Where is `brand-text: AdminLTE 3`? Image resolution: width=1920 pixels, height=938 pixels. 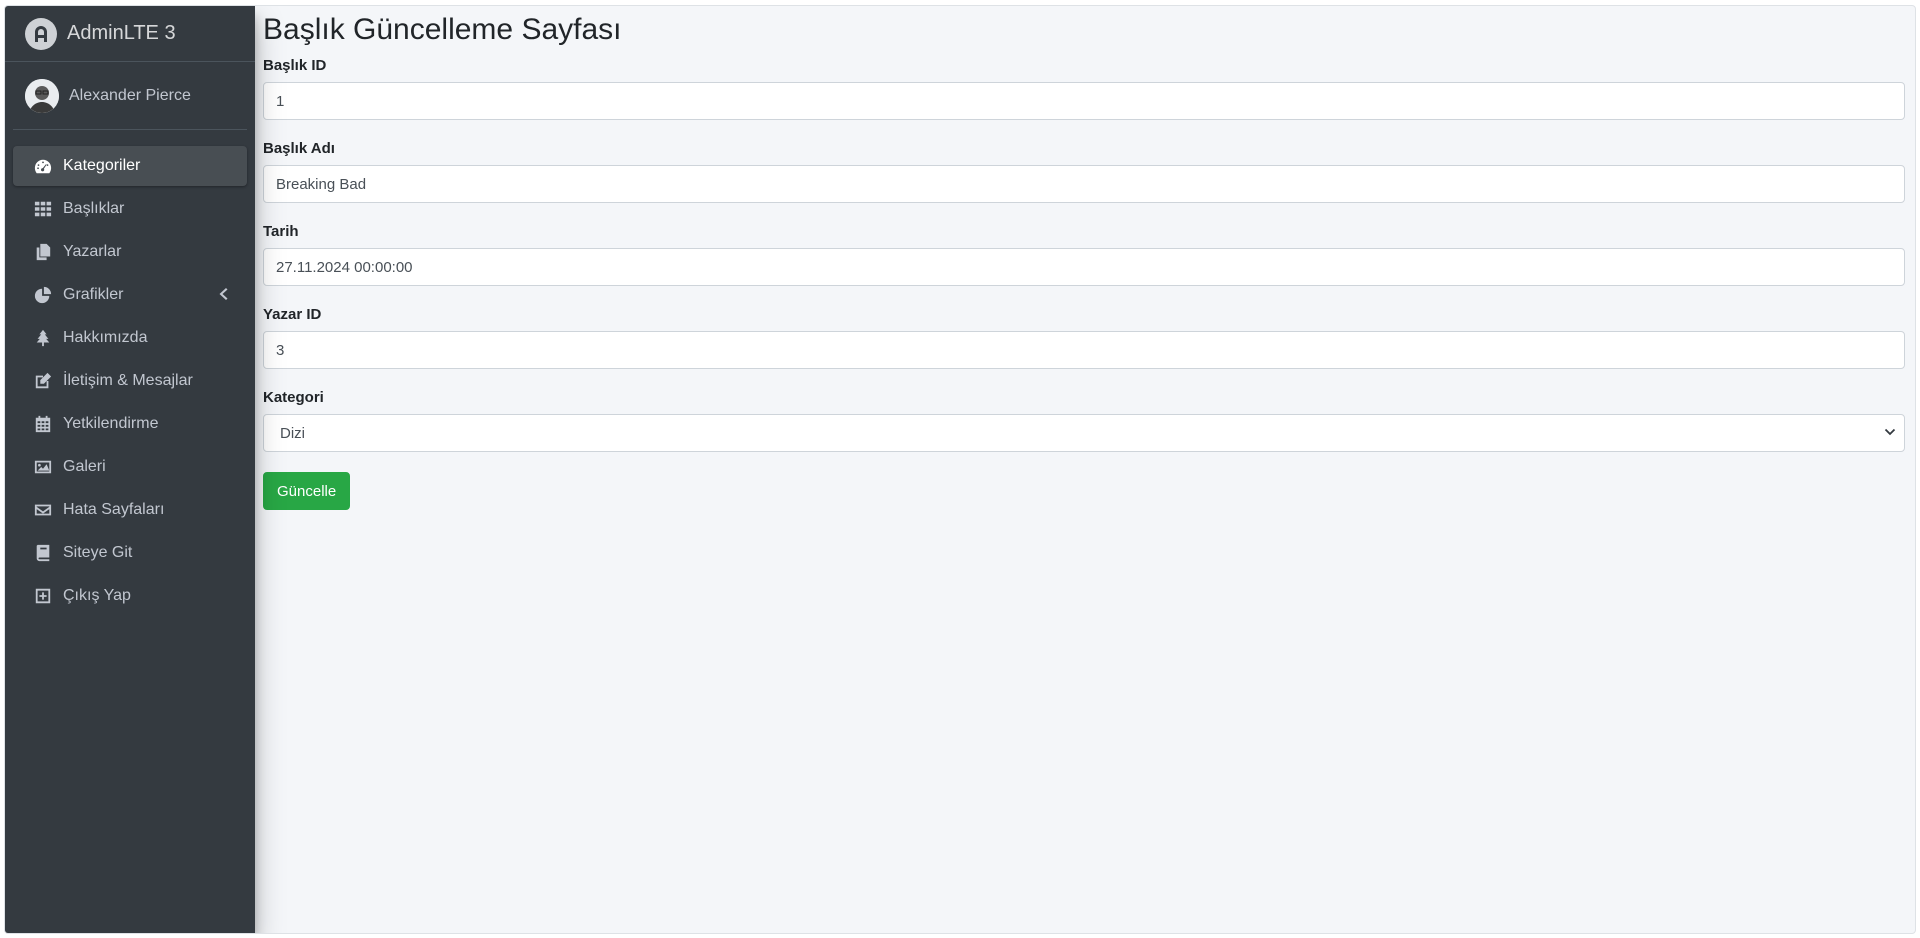 brand-text: AdminLTE 3 is located at coordinates (121, 33).